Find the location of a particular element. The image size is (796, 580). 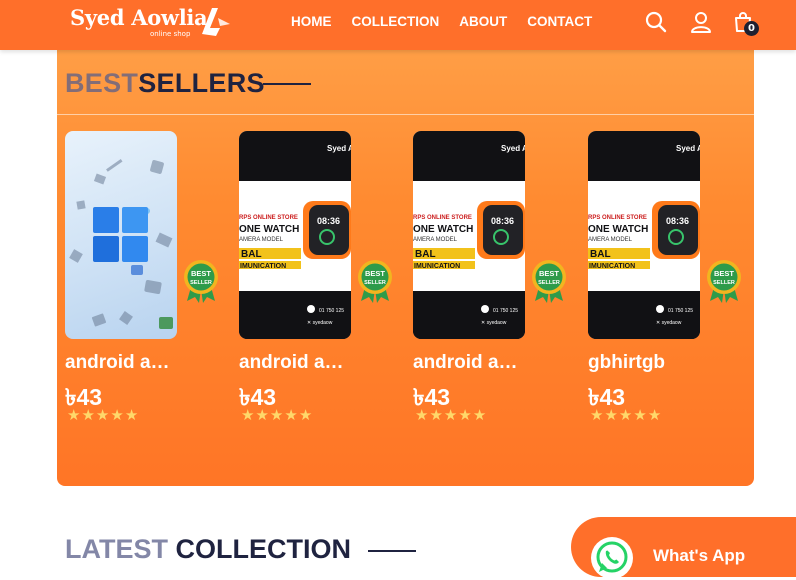

product-card: BEST SELLER android and ios ৳43 ★★★★★ is located at coordinates (145, 281).